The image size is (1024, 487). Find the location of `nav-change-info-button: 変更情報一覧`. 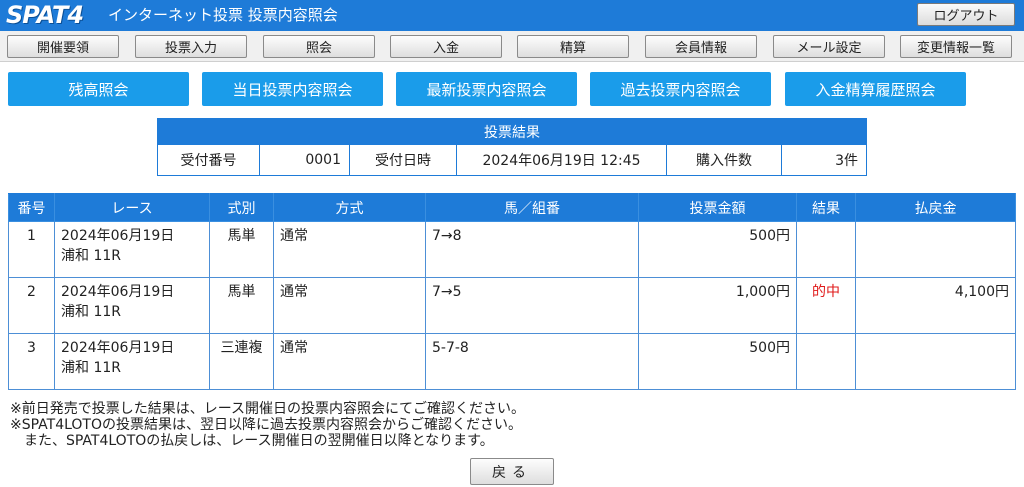

nav-change-info-button: 変更情報一覧 is located at coordinates (956, 46).